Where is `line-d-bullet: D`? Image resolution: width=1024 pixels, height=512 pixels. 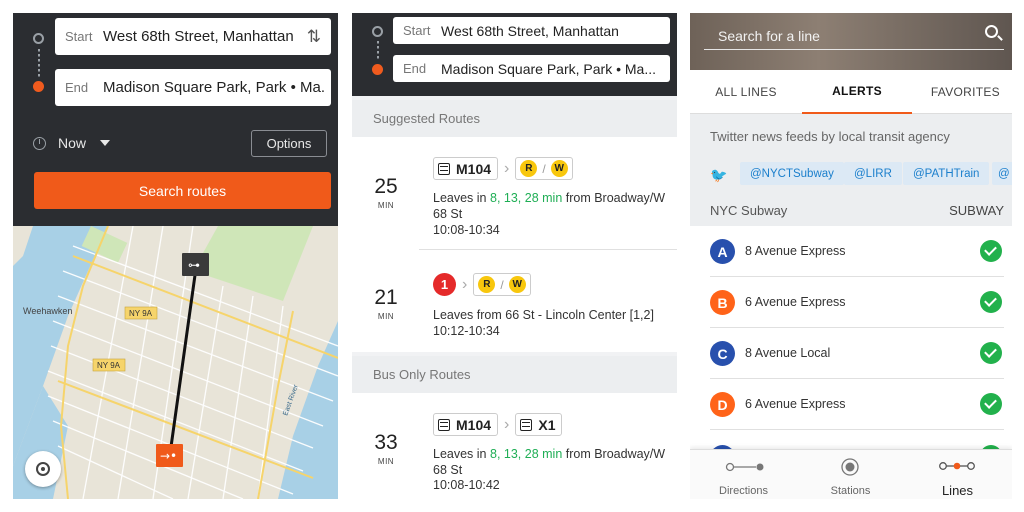
line-d-bullet: D is located at coordinates (722, 404).